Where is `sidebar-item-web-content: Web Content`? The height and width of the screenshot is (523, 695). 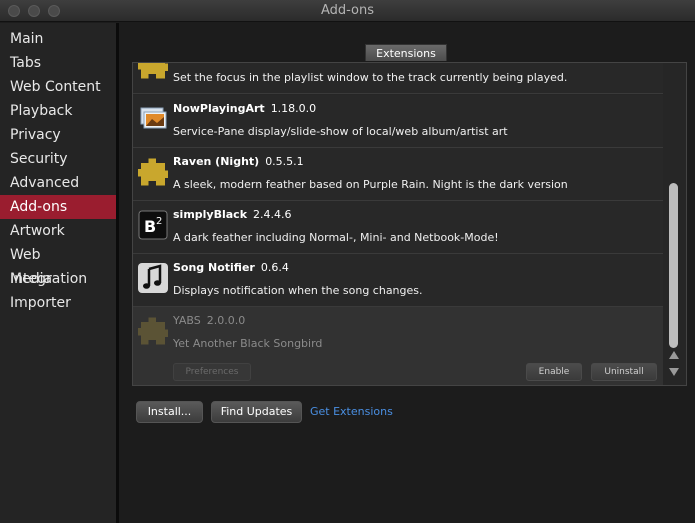
sidebar-item-web-content: Web Content is located at coordinates (58, 87).